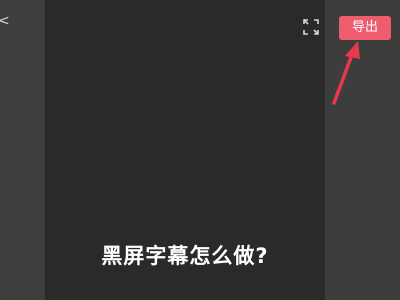 The width and height of the screenshot is (400, 300). I want to click on fullscreen-icon, so click(311, 27).